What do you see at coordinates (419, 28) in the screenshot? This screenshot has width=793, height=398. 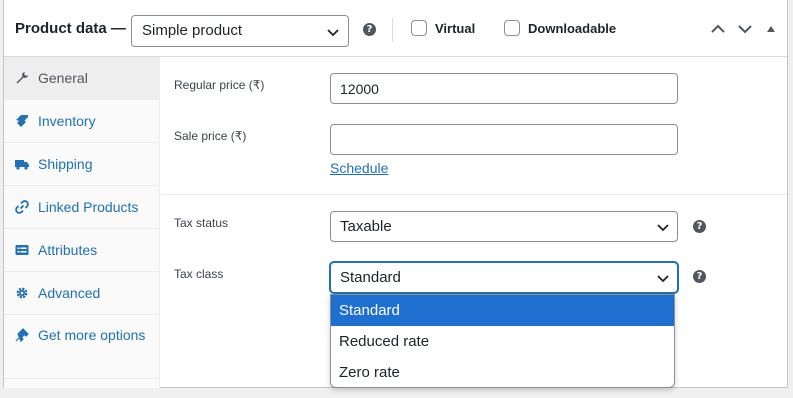 I see `virtual-checkbox-box` at bounding box center [419, 28].